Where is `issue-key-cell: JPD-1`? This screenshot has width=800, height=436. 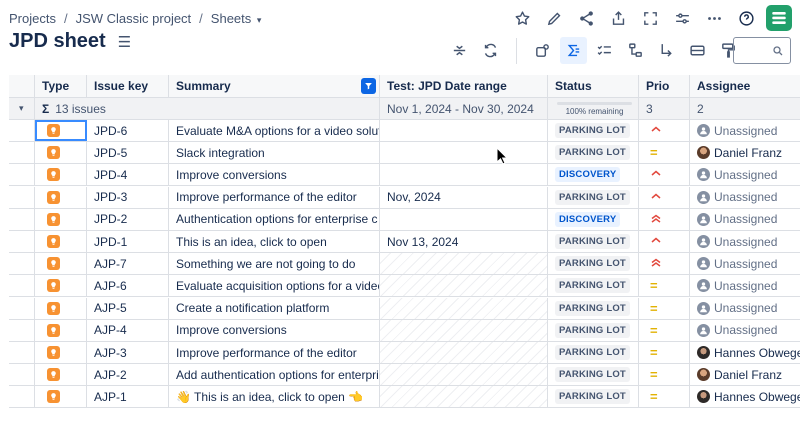
issue-key-cell: JPD-1 is located at coordinates (128, 241).